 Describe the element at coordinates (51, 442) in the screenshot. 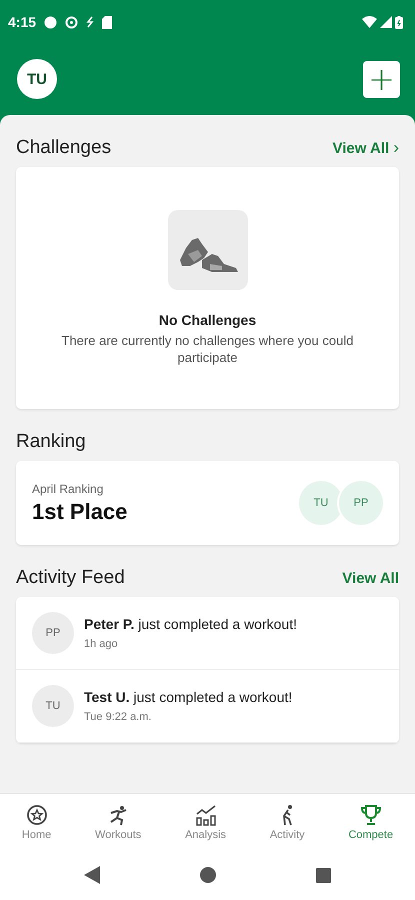

I see `section-title: Ranking` at that location.